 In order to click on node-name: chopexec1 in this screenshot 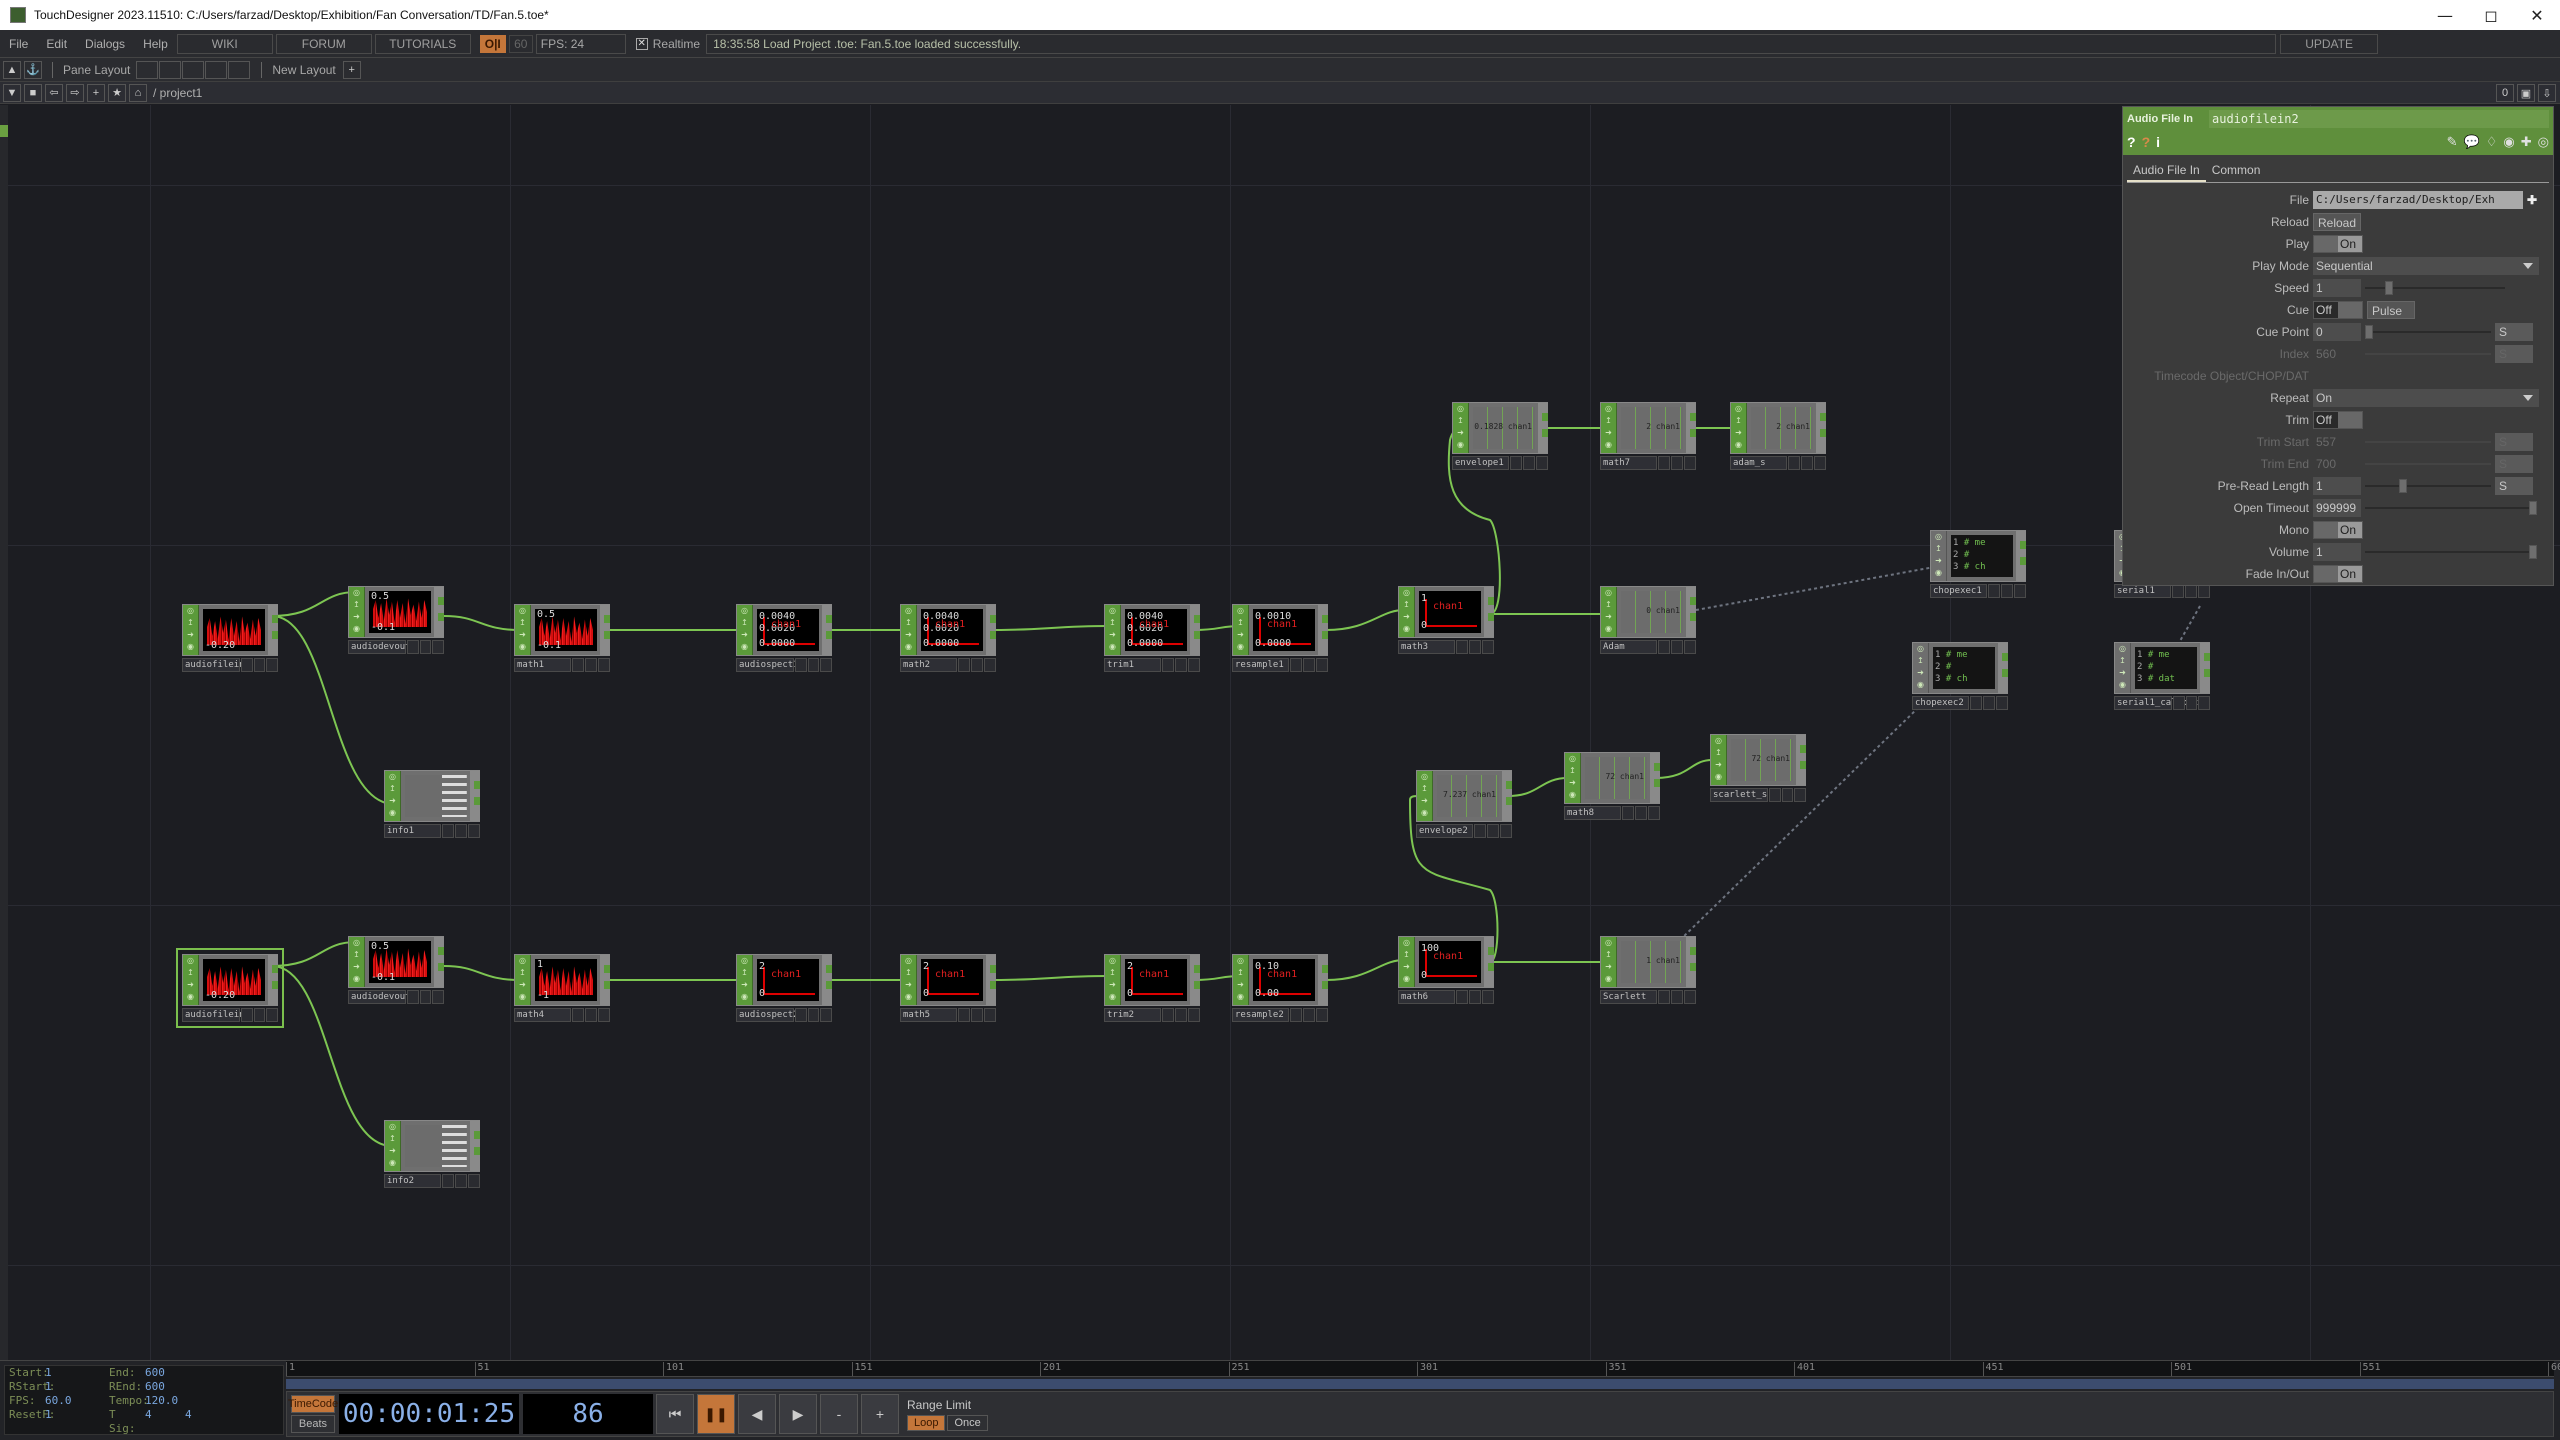, I will do `click(1959, 591)`.